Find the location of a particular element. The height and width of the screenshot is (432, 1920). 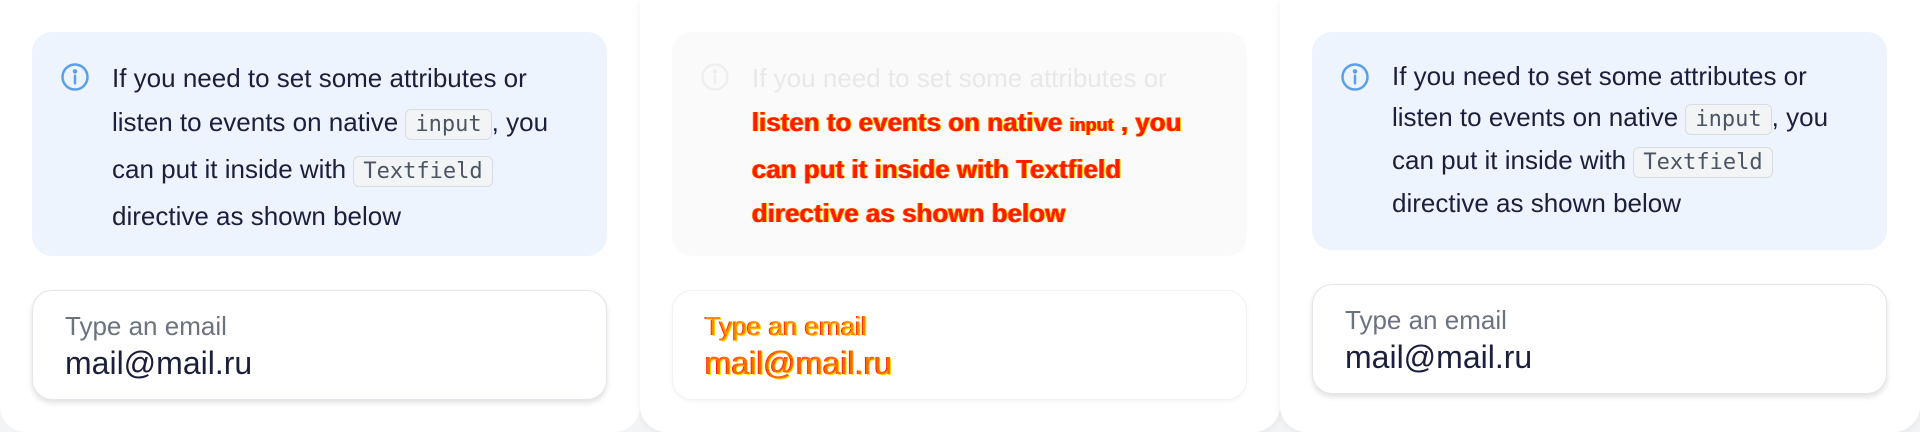

glitch-text: , you is located at coordinates (1151, 122).